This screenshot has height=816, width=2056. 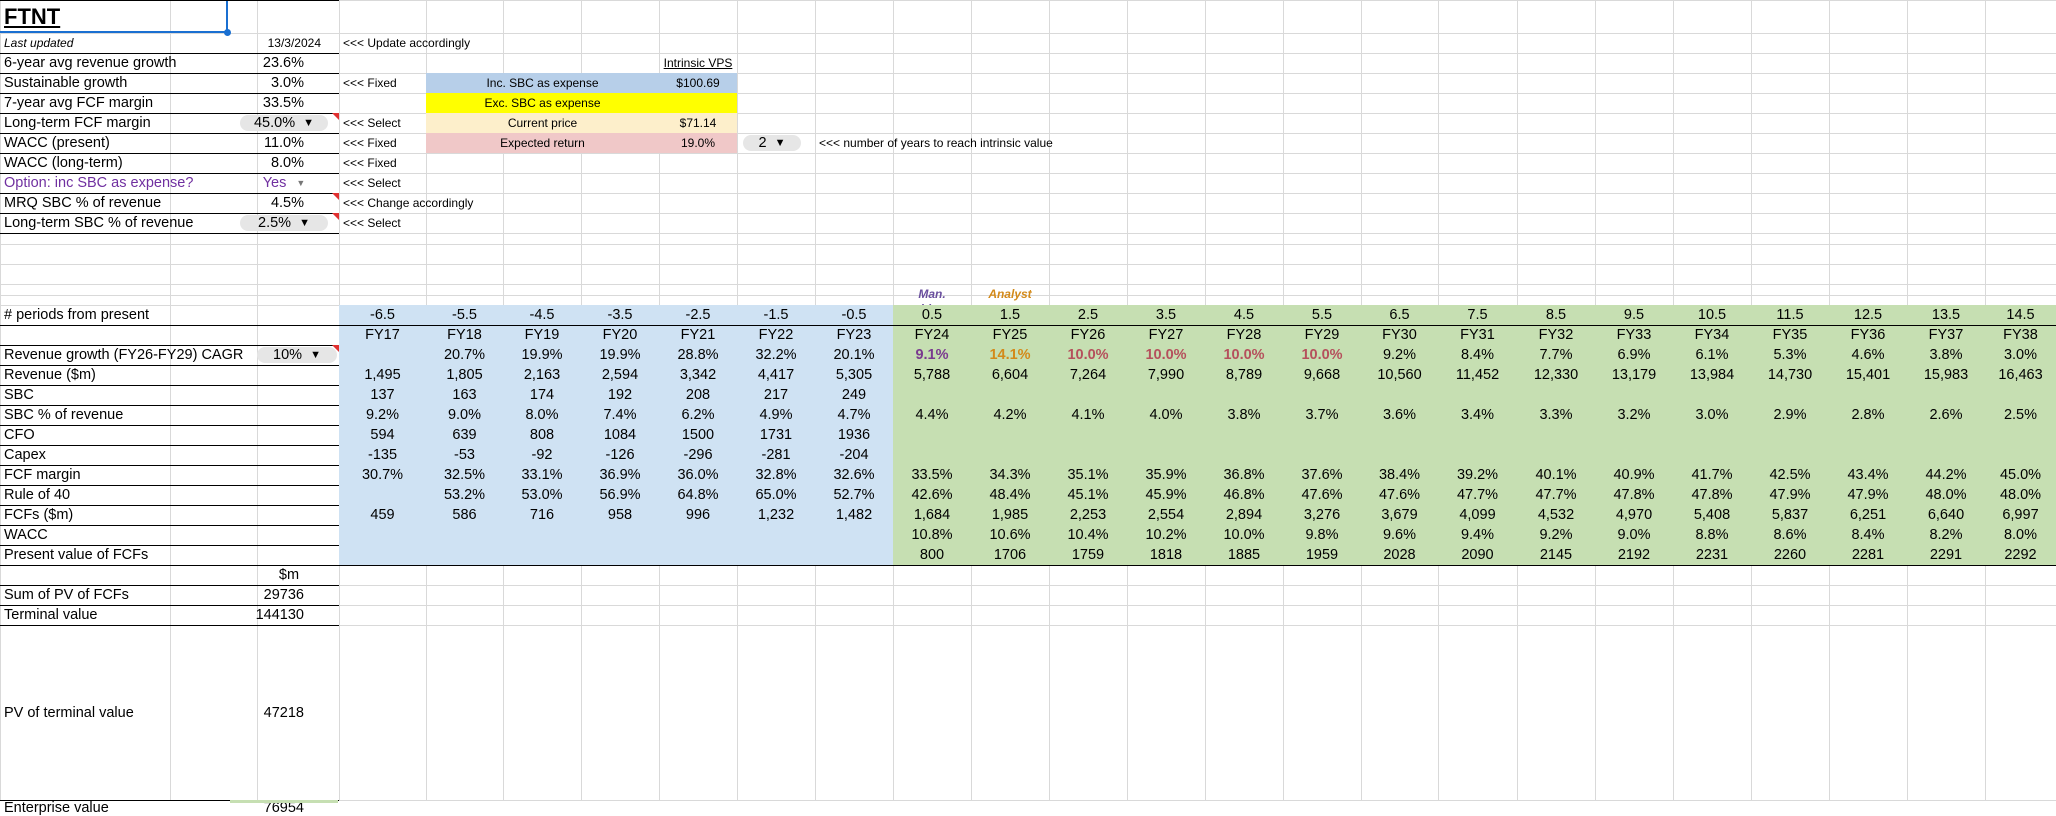 What do you see at coordinates (284, 801) in the screenshot?
I see `cell-fill` at bounding box center [284, 801].